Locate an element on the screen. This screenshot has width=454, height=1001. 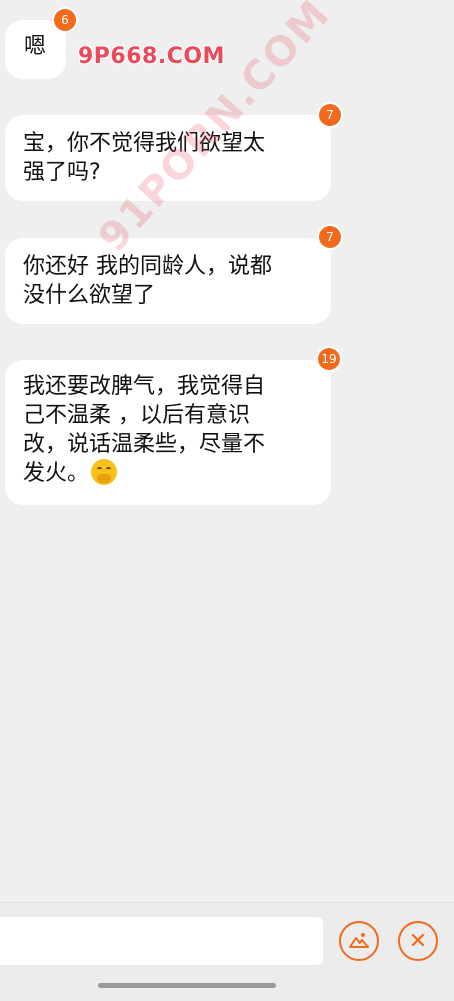
message-bubble: 你还好 我的同龄人，说都 没什么欲望了 is located at coordinates (168, 281).